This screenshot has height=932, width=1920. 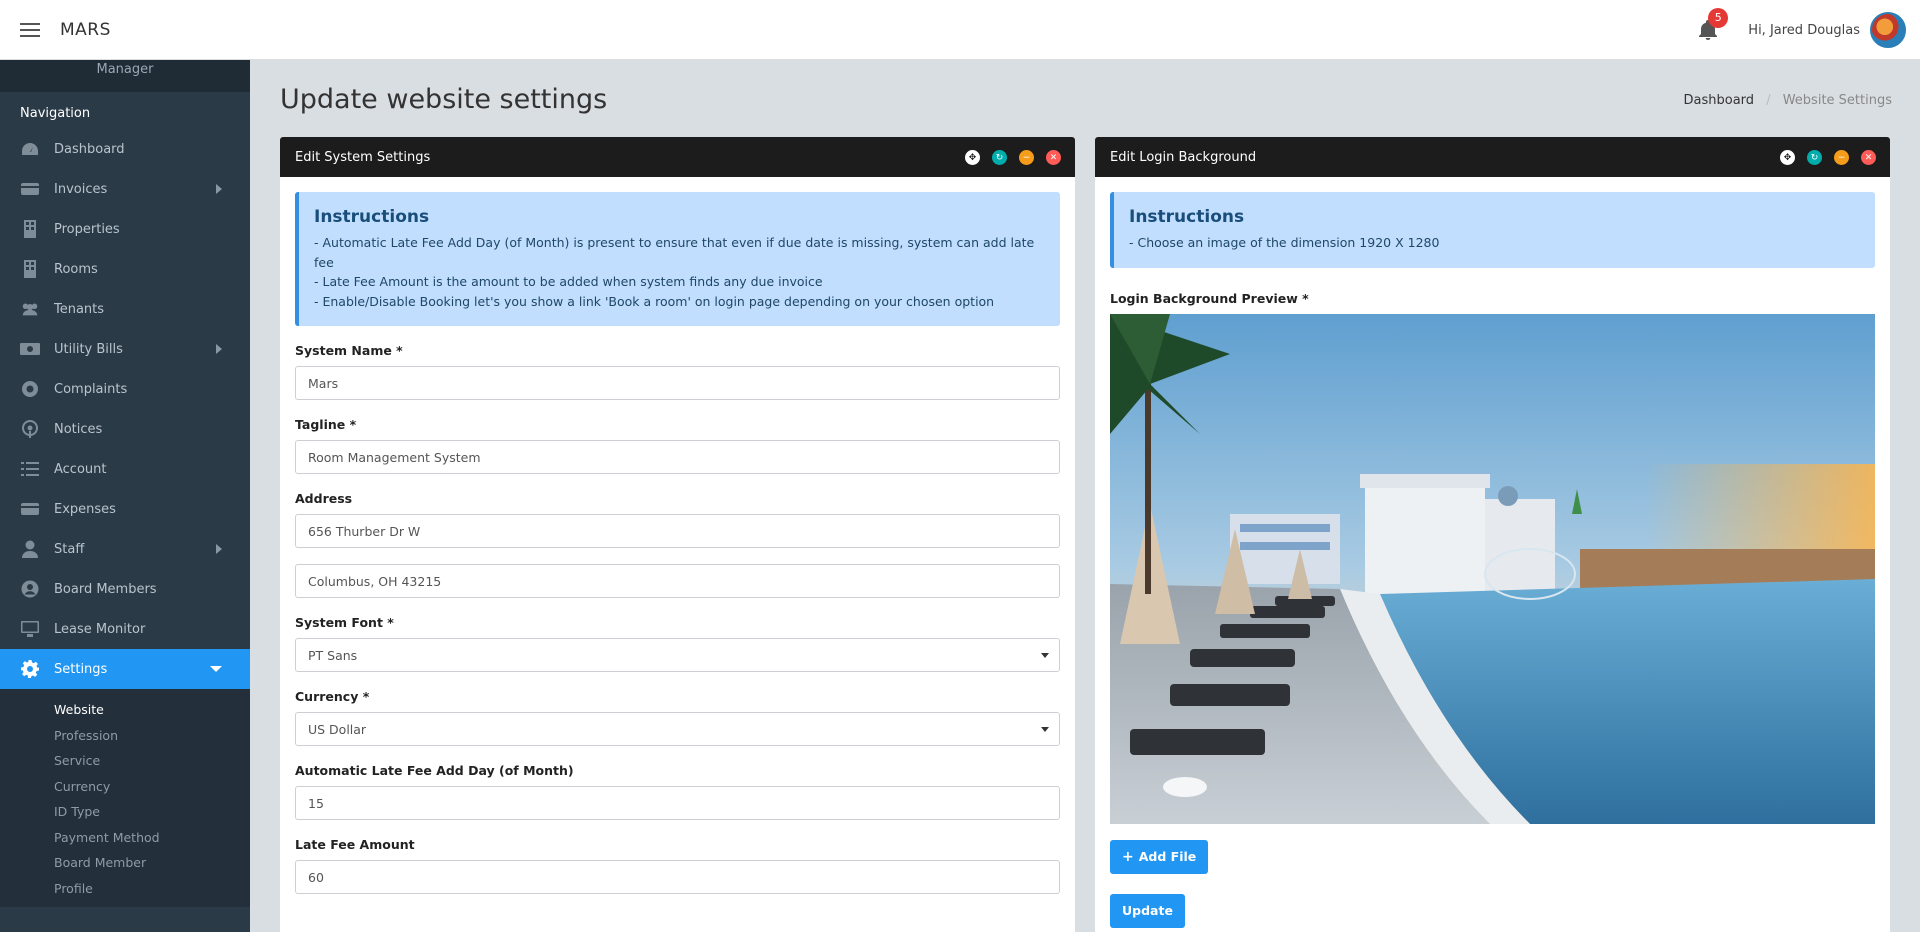 I want to click on sidebar-item-staff: Staff, so click(x=125, y=549).